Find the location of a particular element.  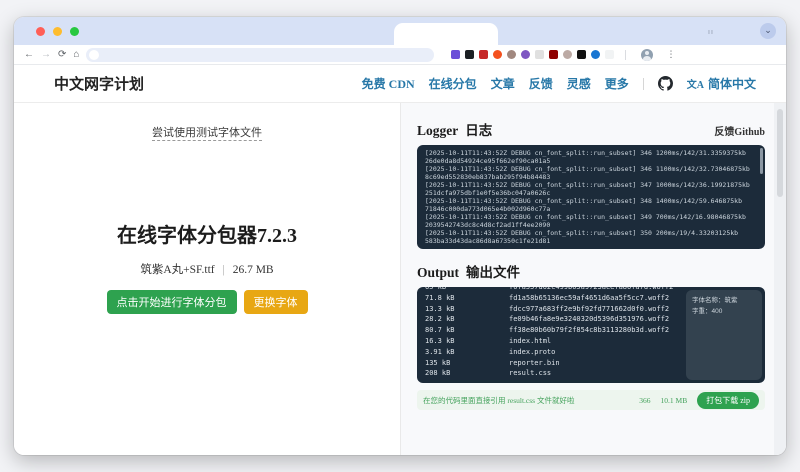

usage-hint: 在您的代码里面直接引用 result.css 文件就好啦 is located at coordinates (499, 400).